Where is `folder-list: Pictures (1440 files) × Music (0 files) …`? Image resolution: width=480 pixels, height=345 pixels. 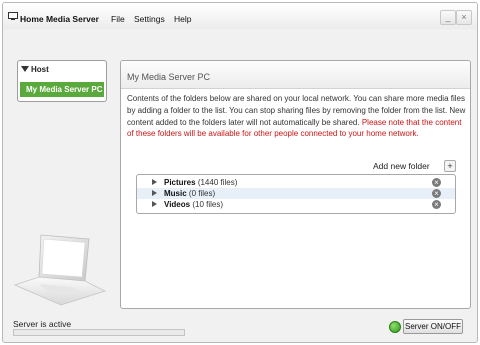
folder-list: Pictures (1440 files) × Music (0 files) … is located at coordinates (296, 194).